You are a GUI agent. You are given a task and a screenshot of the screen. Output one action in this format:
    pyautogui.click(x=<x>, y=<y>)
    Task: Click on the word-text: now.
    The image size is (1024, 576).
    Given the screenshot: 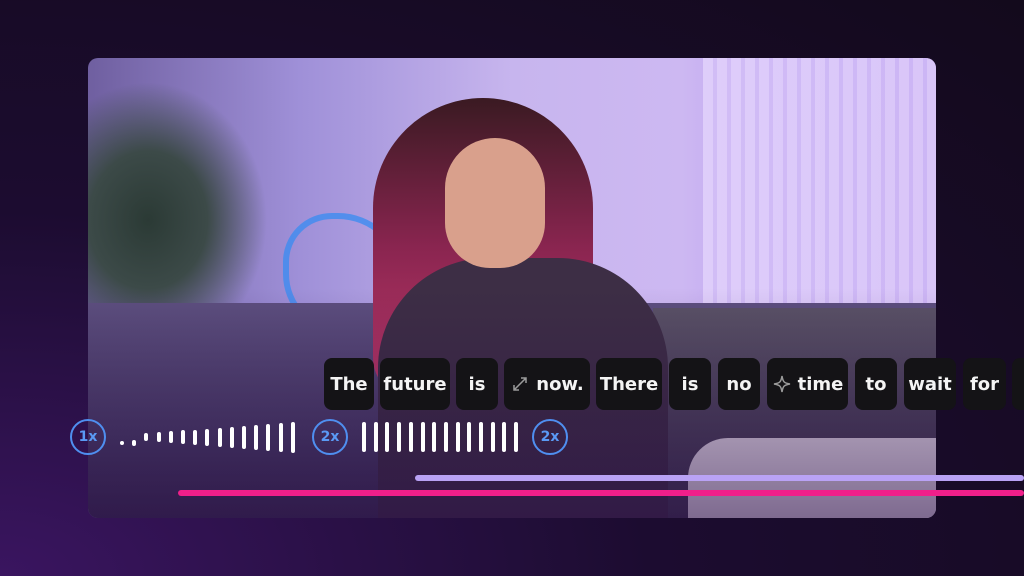 What is the action you would take?
    pyautogui.click(x=560, y=384)
    